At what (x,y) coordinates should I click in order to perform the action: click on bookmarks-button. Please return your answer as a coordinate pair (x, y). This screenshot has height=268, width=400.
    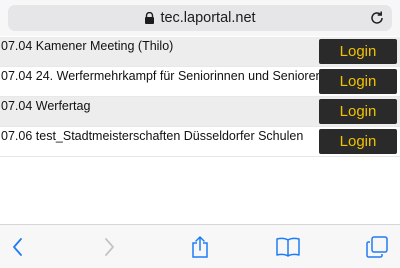
    Looking at the image, I should click on (288, 247).